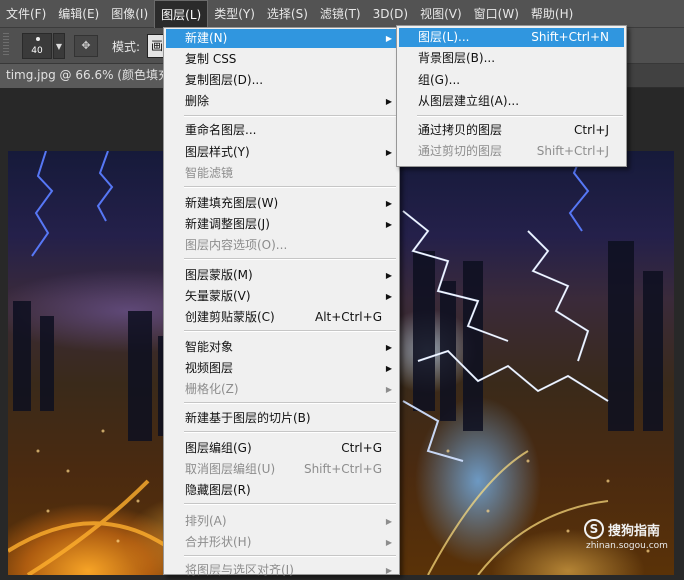 The image size is (684, 580). Describe the element at coordinates (218, 542) in the screenshot. I see `menu-item-label: 合并形状(H)` at that location.